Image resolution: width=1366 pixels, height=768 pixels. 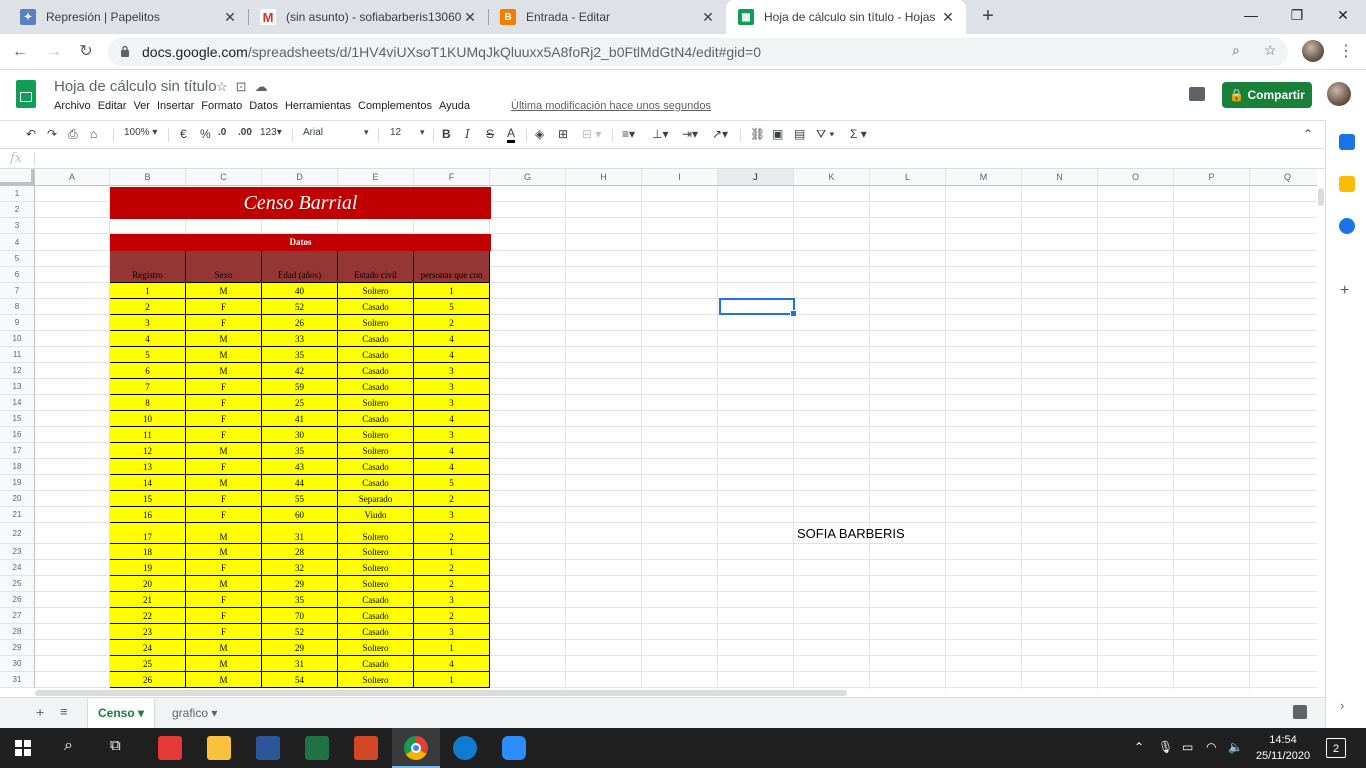 I want to click on windows-start-icon, so click(x=23, y=748).